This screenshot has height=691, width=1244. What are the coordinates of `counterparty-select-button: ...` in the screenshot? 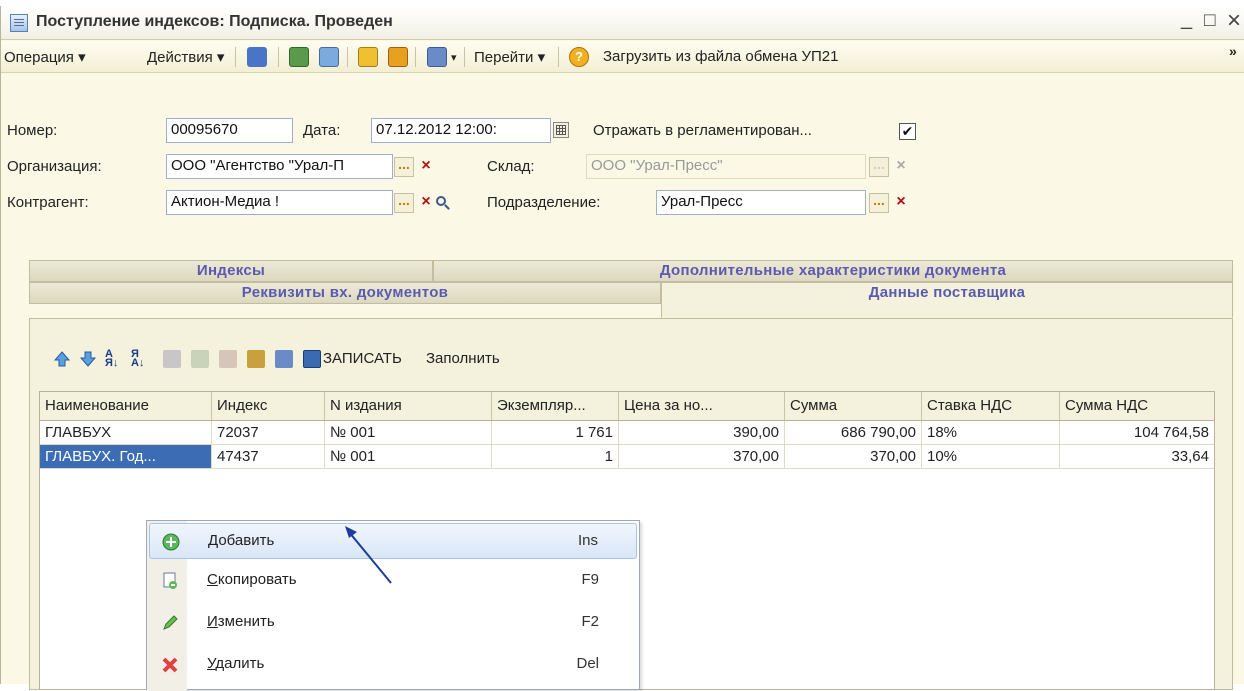 It's located at (404, 203).